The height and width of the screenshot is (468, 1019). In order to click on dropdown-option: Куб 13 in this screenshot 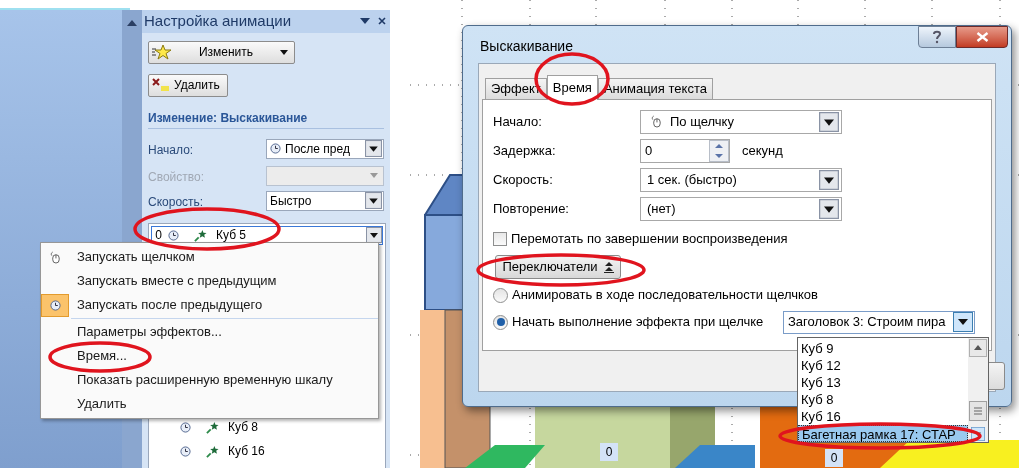, I will do `click(883, 382)`.